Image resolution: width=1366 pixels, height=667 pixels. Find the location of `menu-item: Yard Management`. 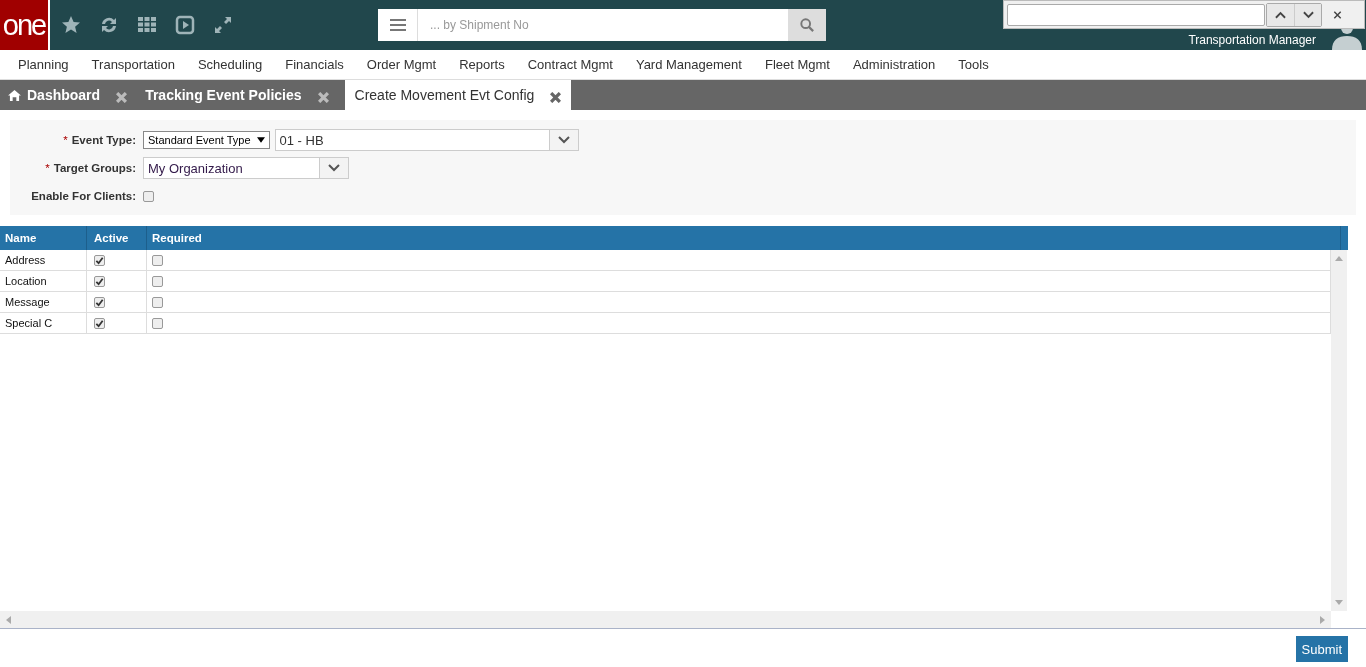

menu-item: Yard Management is located at coordinates (688, 64).